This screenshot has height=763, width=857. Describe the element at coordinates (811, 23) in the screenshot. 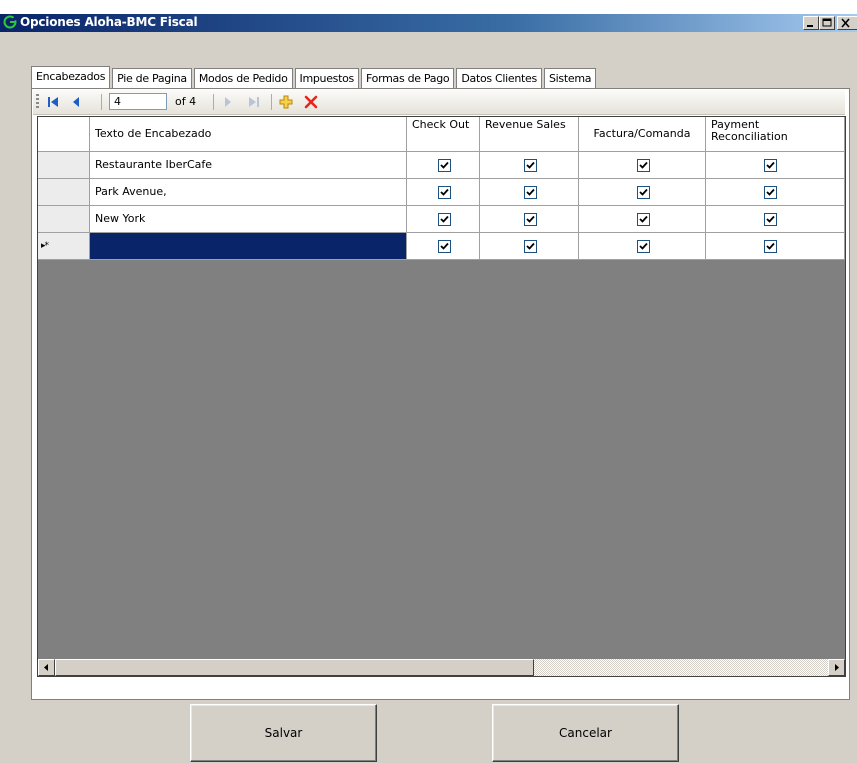

I see `minimize-button` at that location.